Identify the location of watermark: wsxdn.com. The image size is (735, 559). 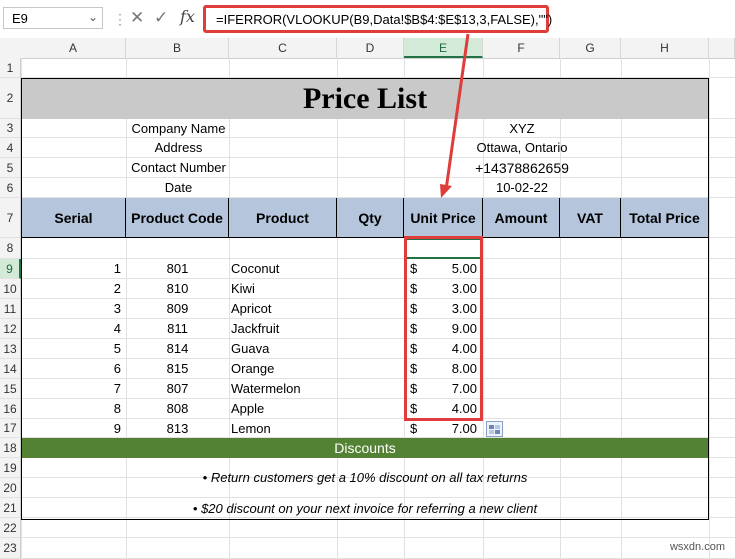
(697, 547).